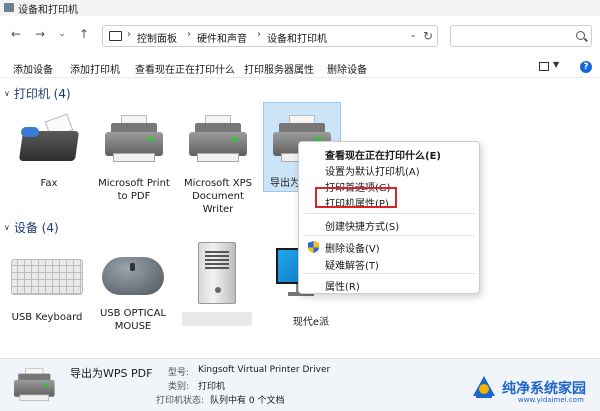 This screenshot has height=411, width=600. Describe the element at coordinates (212, 387) in the screenshot. I see `category-value: 打印机` at that location.